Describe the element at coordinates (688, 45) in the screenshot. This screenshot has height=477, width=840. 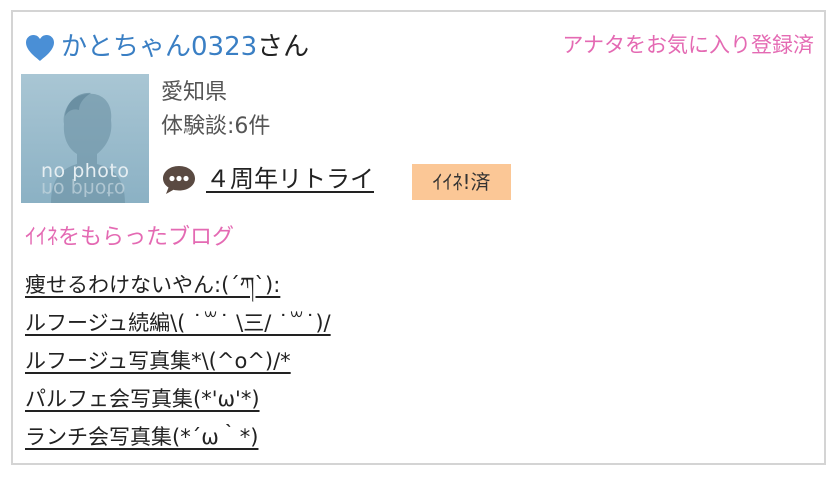
I see `favorite-status: アナタをお気に入り登録済` at that location.